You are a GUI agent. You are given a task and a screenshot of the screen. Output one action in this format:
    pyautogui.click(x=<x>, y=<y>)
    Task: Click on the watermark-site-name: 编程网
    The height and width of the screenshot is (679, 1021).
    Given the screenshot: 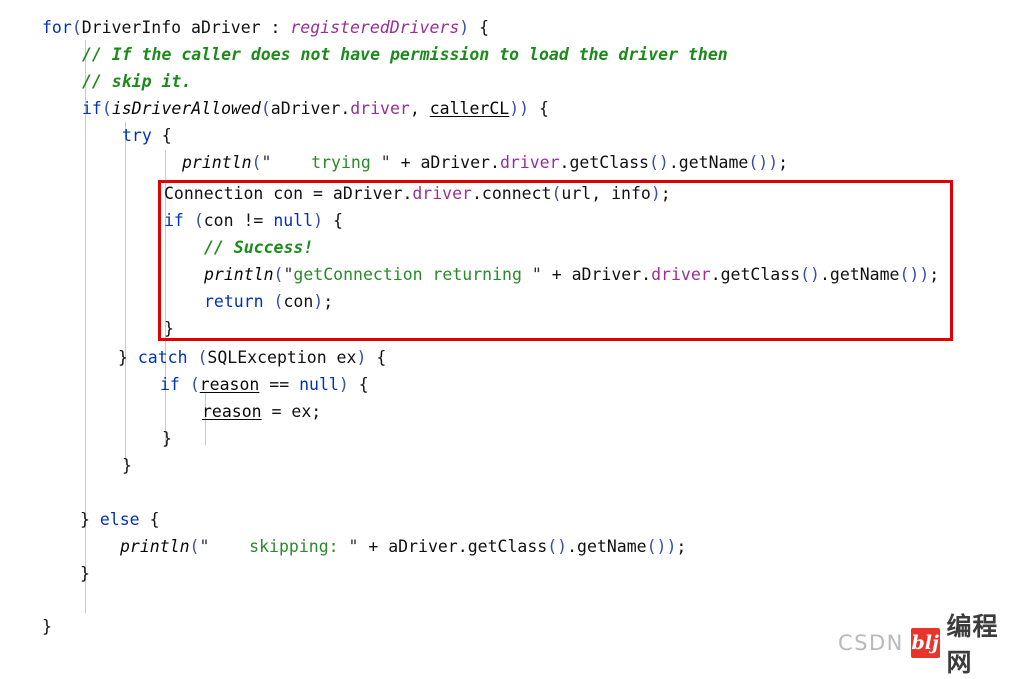 What is the action you would take?
    pyautogui.click(x=972, y=644)
    